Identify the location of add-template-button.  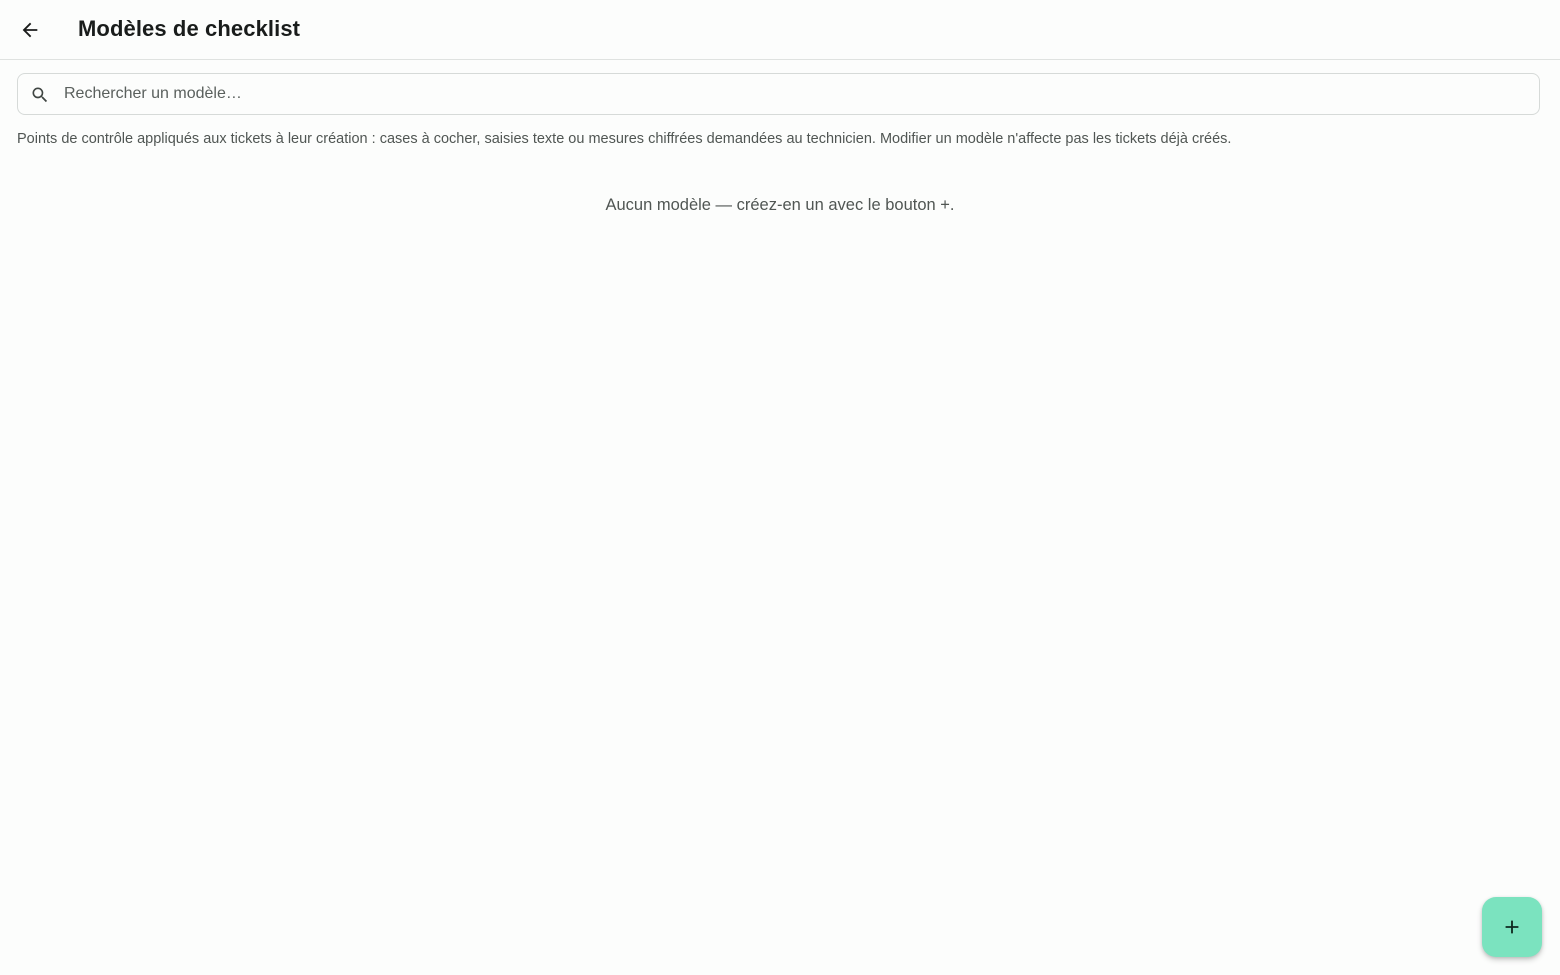
(1512, 927).